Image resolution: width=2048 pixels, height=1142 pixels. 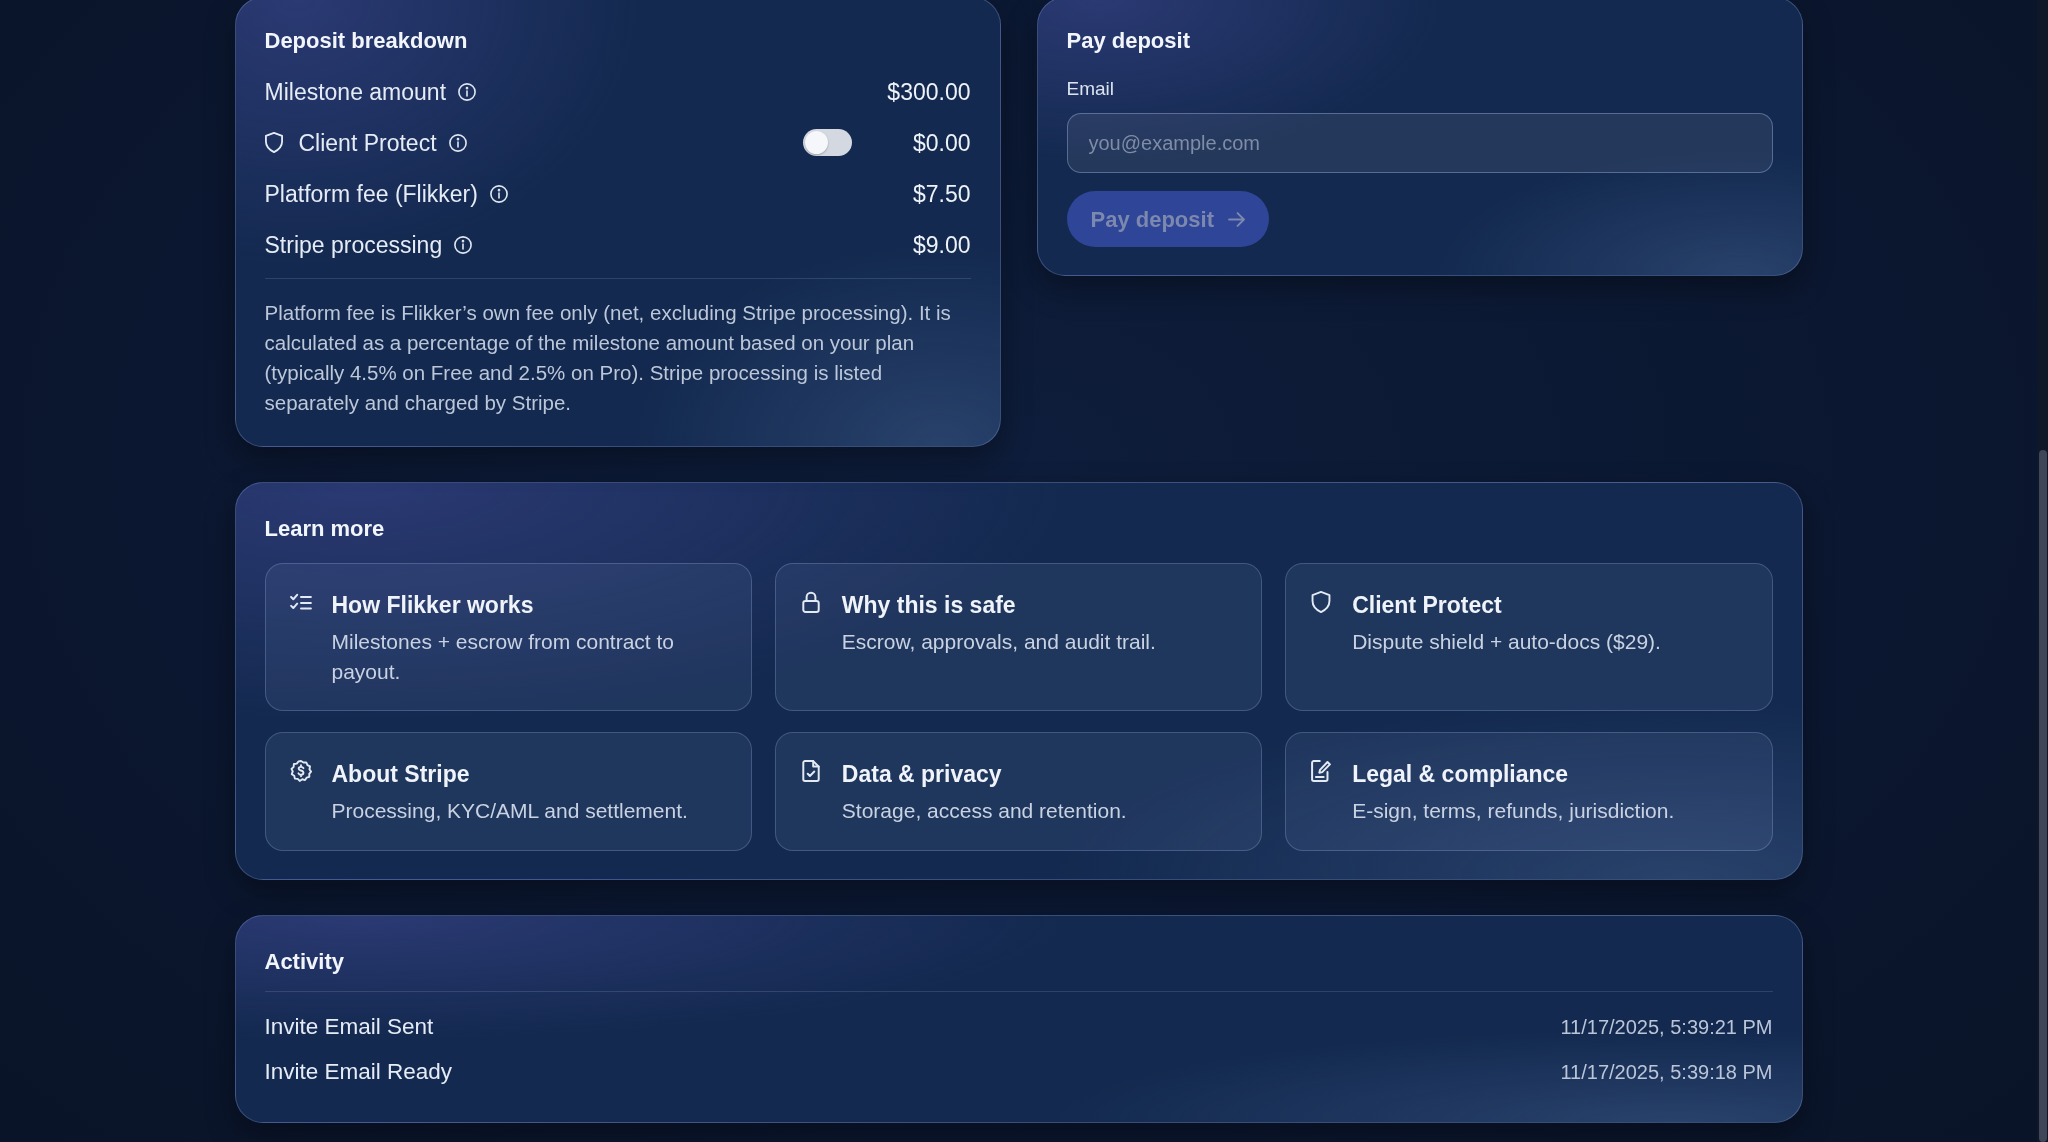 I want to click on tile-title: About Stripe, so click(x=401, y=774).